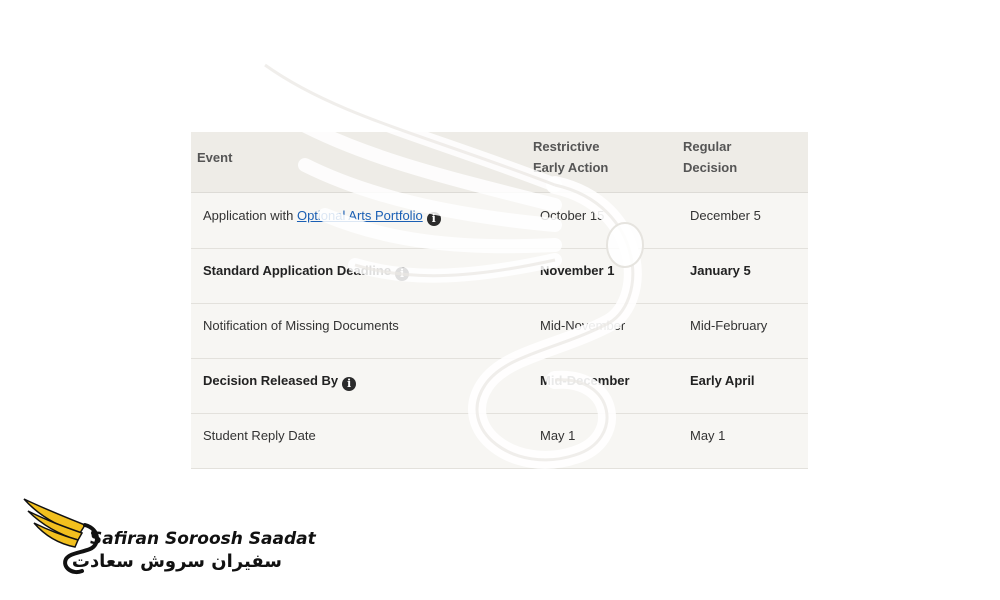 Image resolution: width=1000 pixels, height=600 pixels. What do you see at coordinates (710, 157) in the screenshot?
I see `header-regular-decision: Regular Decision` at bounding box center [710, 157].